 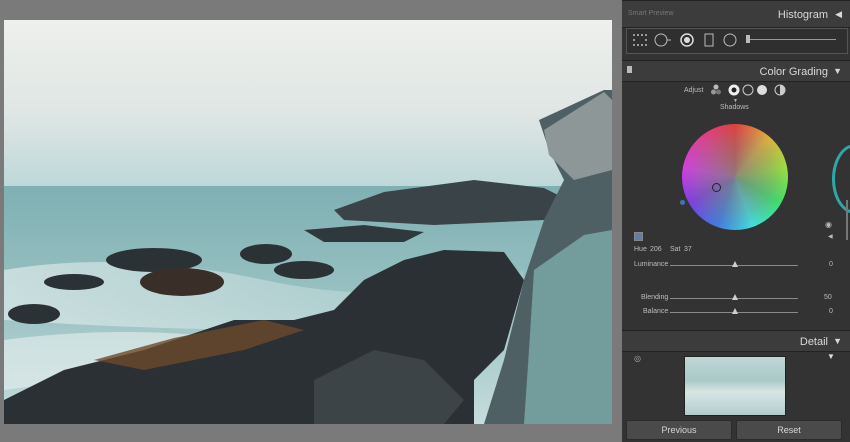 What do you see at coordinates (651, 13) in the screenshot?
I see `toolstrip-label: Smart Preview` at bounding box center [651, 13].